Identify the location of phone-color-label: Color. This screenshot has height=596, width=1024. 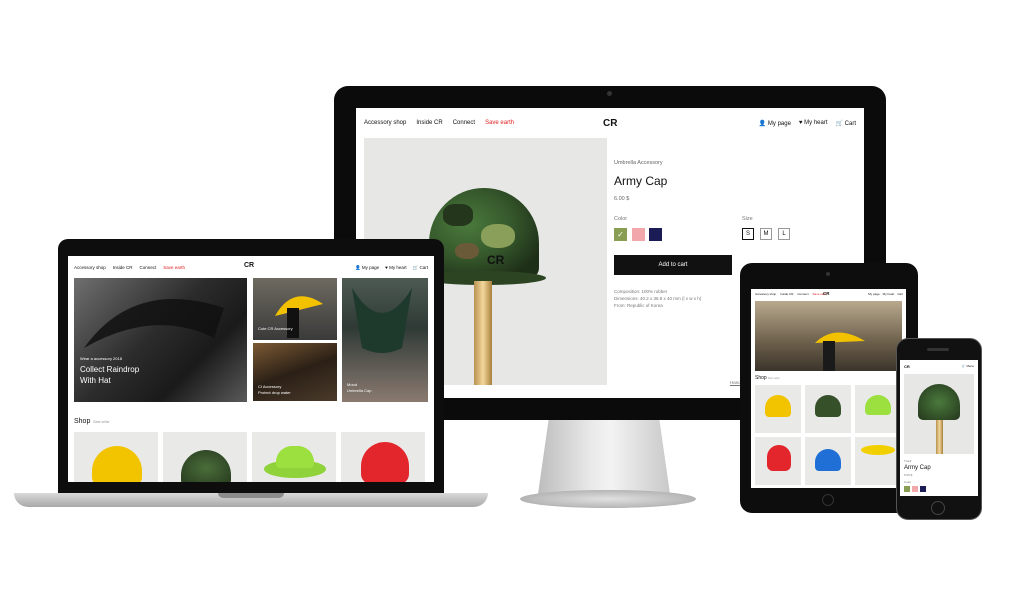
(908, 482).